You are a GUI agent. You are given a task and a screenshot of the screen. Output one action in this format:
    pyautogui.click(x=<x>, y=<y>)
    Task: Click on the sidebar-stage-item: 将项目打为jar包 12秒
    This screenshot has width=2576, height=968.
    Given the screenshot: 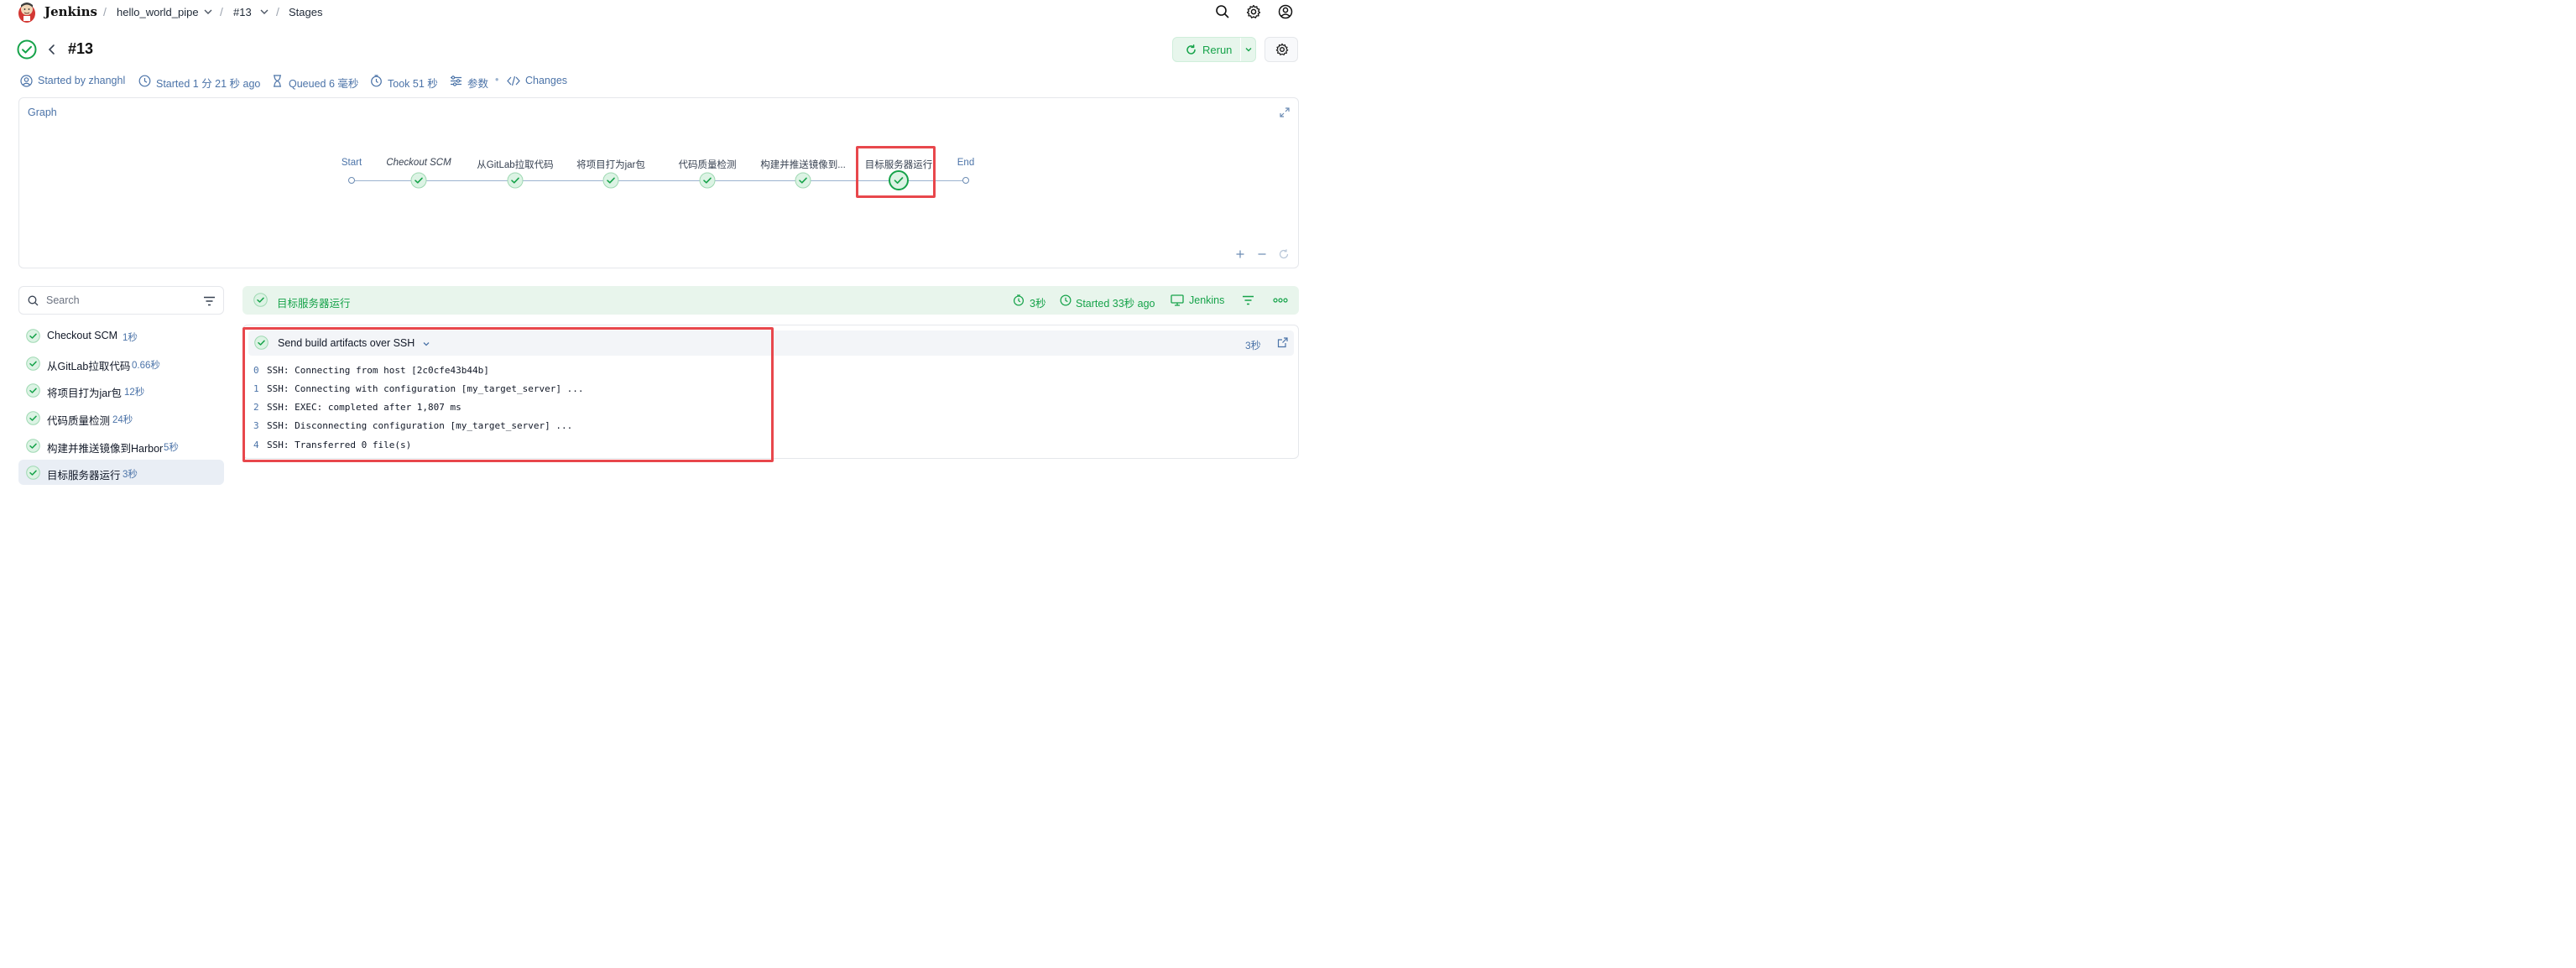 What is the action you would take?
    pyautogui.click(x=121, y=390)
    